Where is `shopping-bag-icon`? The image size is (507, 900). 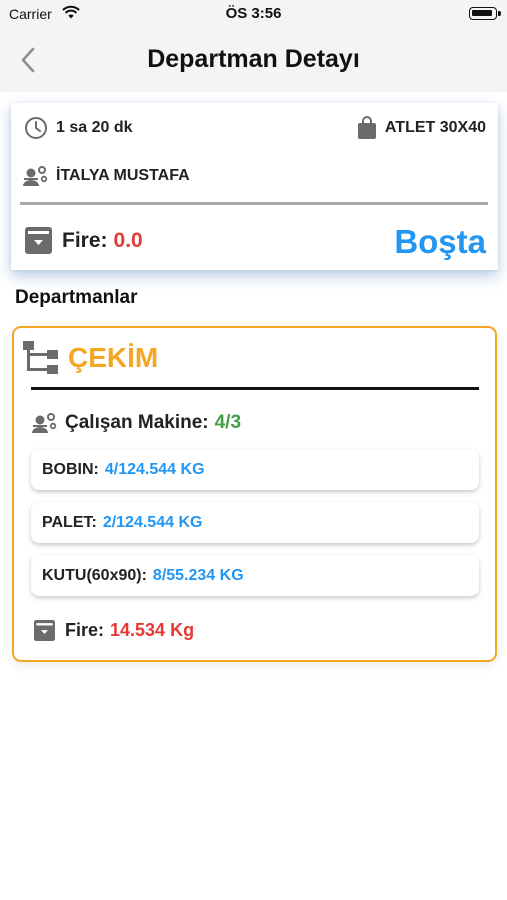
shopping-bag-icon is located at coordinates (367, 128).